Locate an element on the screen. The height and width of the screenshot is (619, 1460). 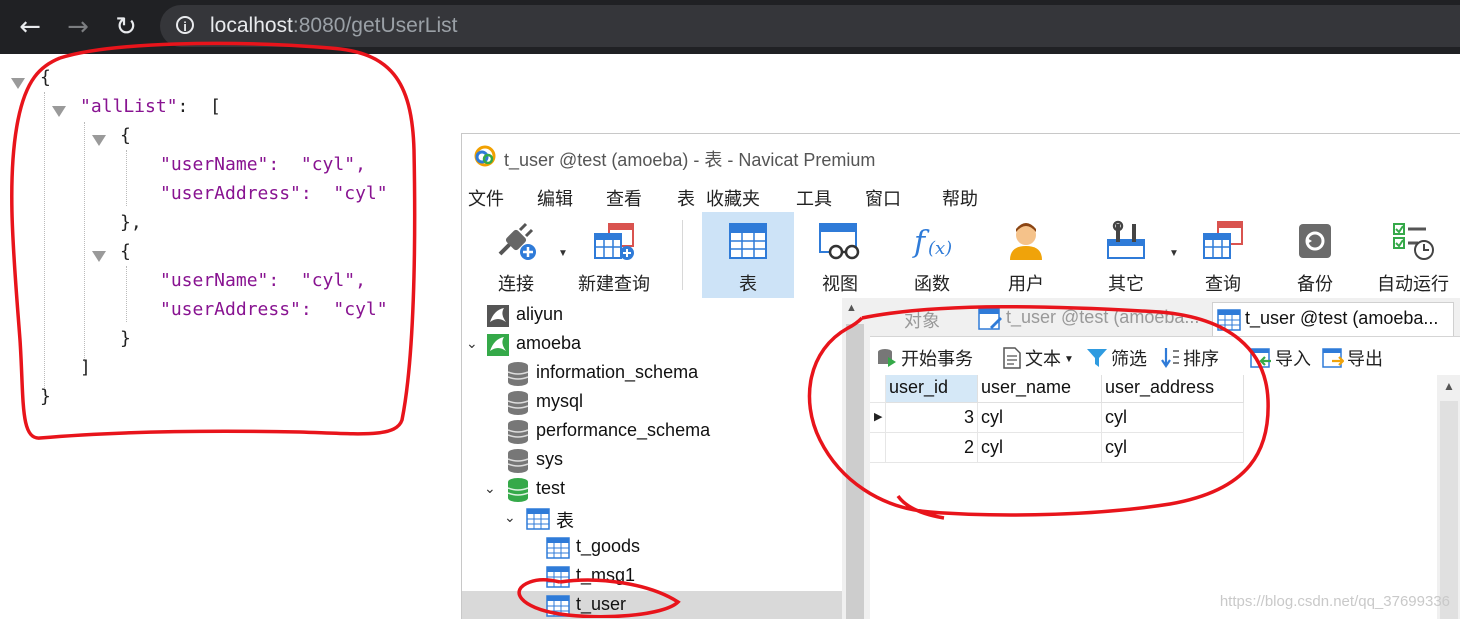
url-text: localhost:8080/getUserList is located at coordinates (334, 26).